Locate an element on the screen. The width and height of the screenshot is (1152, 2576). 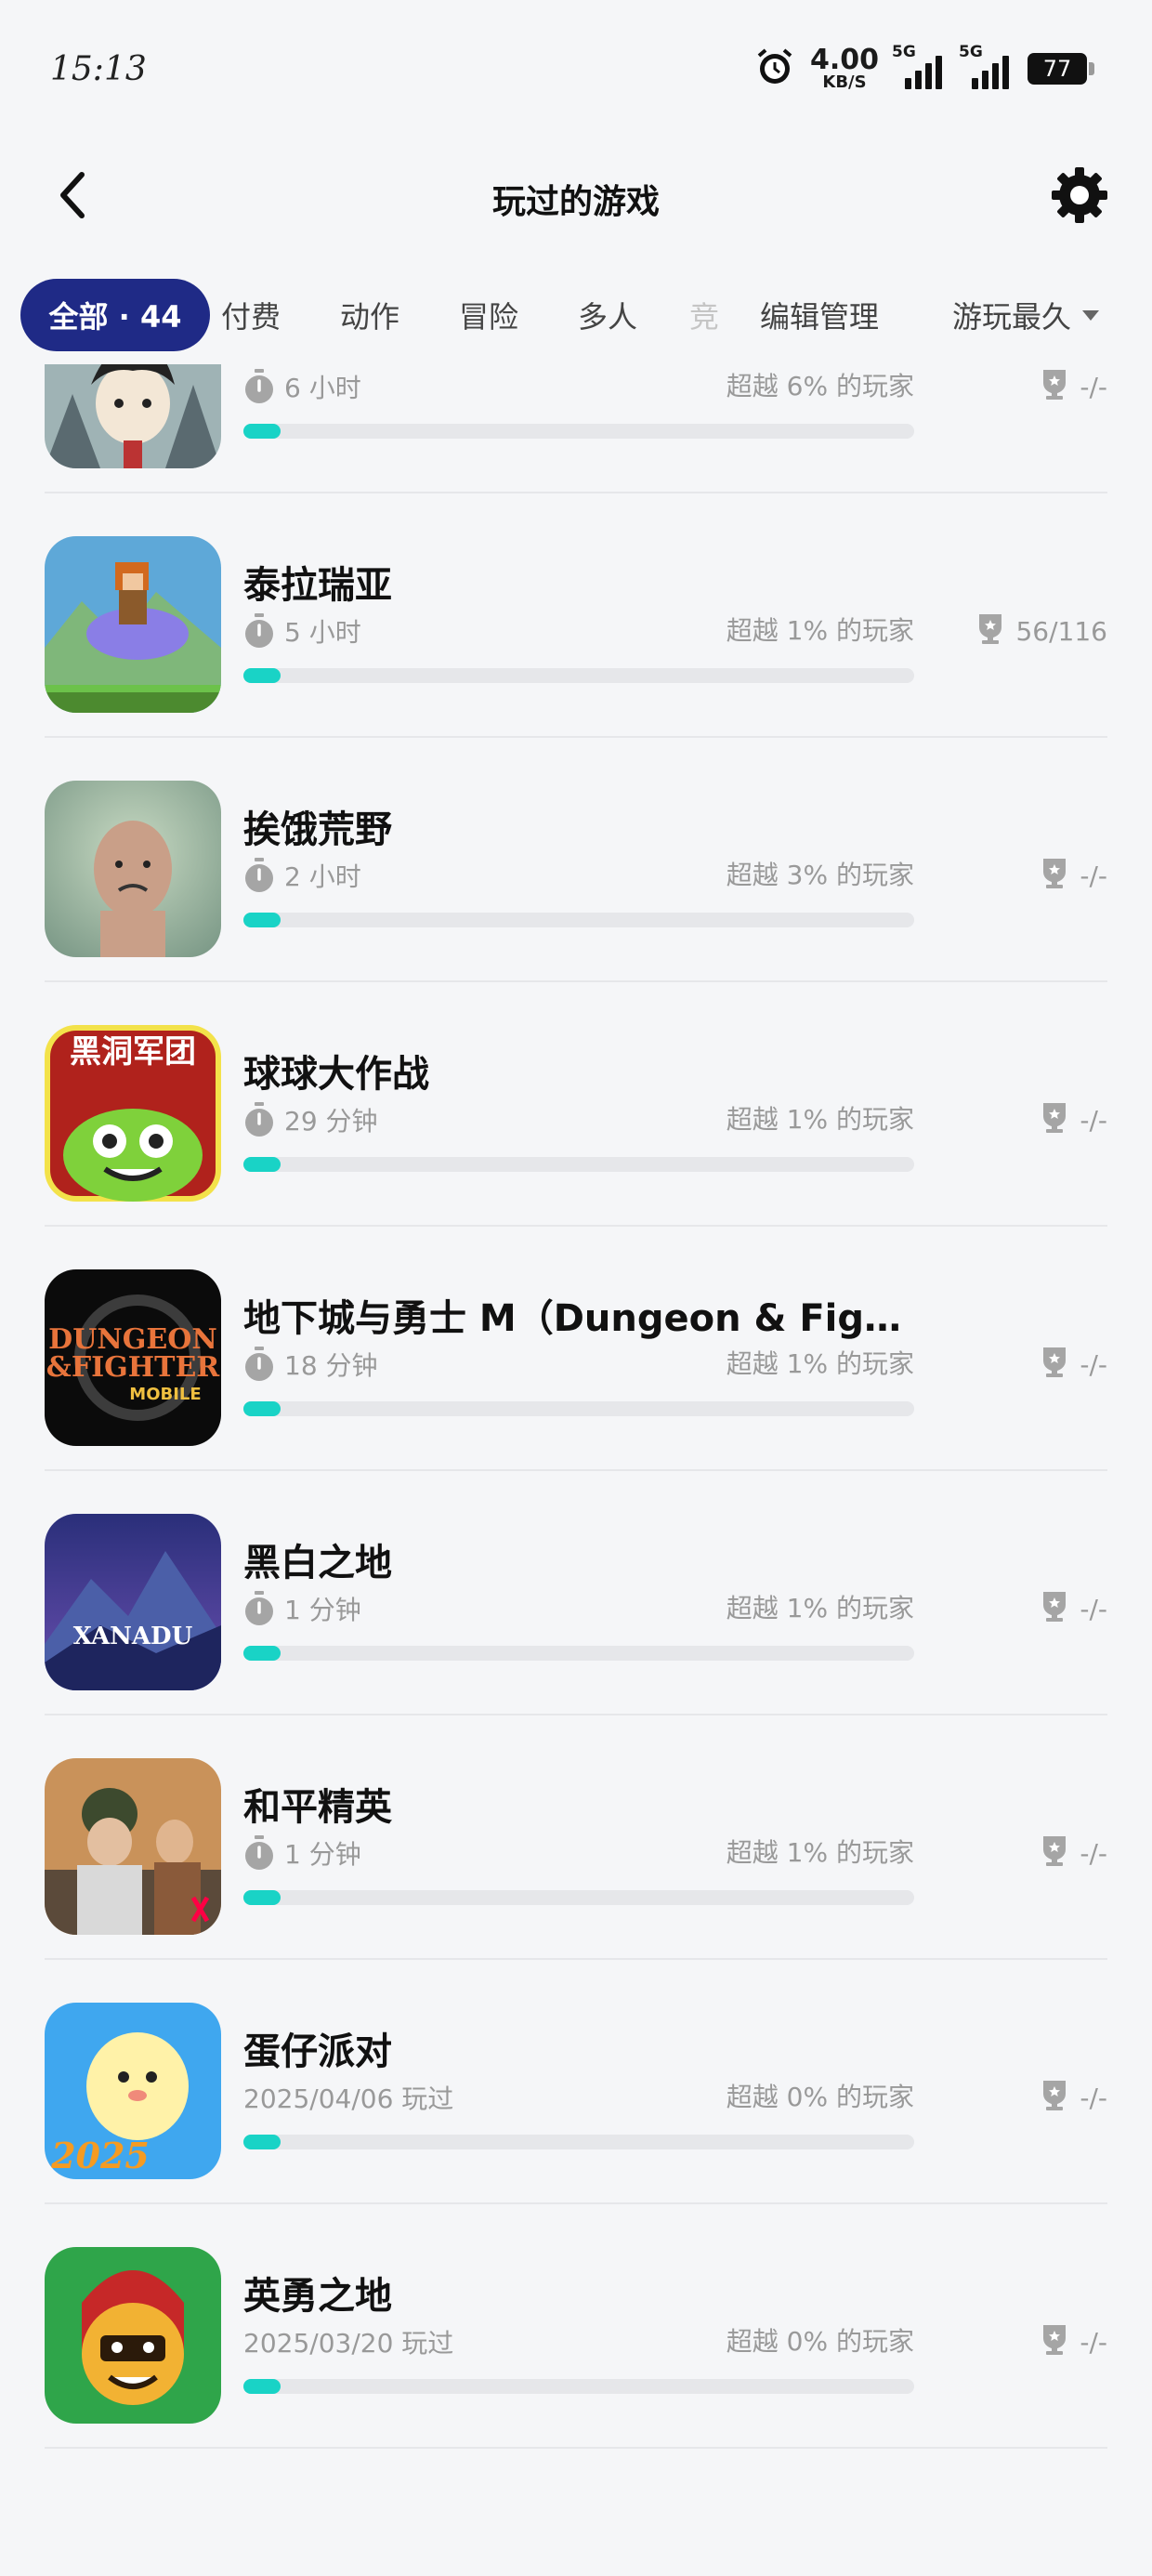
game-thumbnail: XANADU is located at coordinates (133, 1602).